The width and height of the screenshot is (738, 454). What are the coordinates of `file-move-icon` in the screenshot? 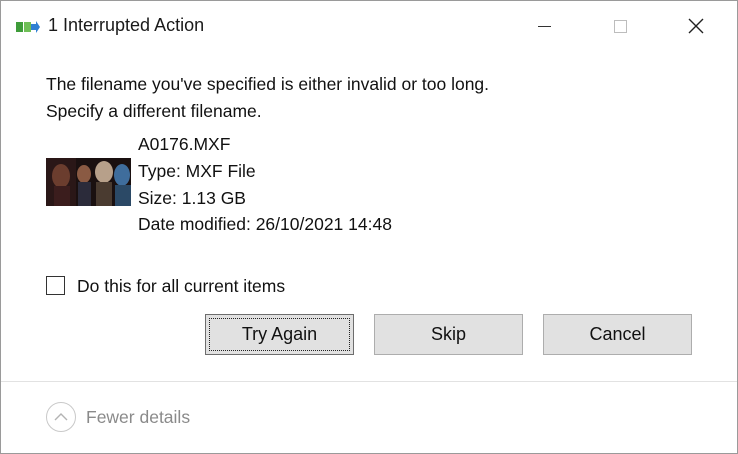 It's located at (28, 27).